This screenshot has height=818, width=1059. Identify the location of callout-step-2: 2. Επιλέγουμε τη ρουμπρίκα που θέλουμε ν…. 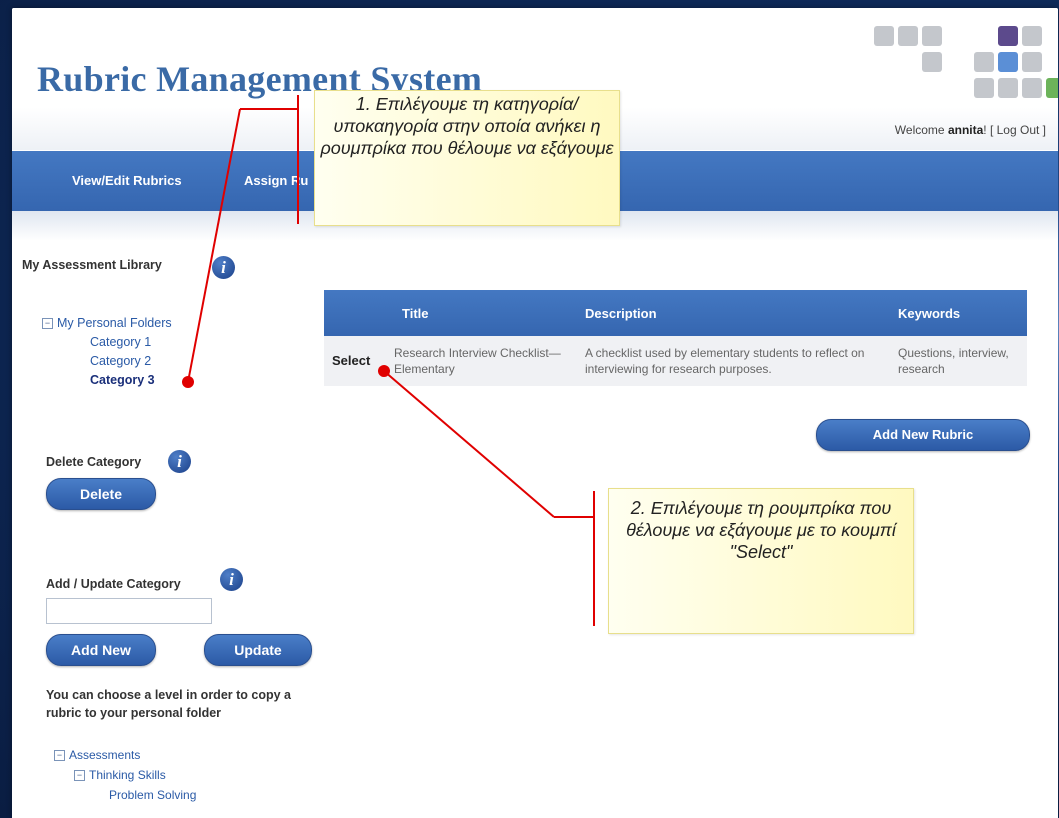
(761, 561).